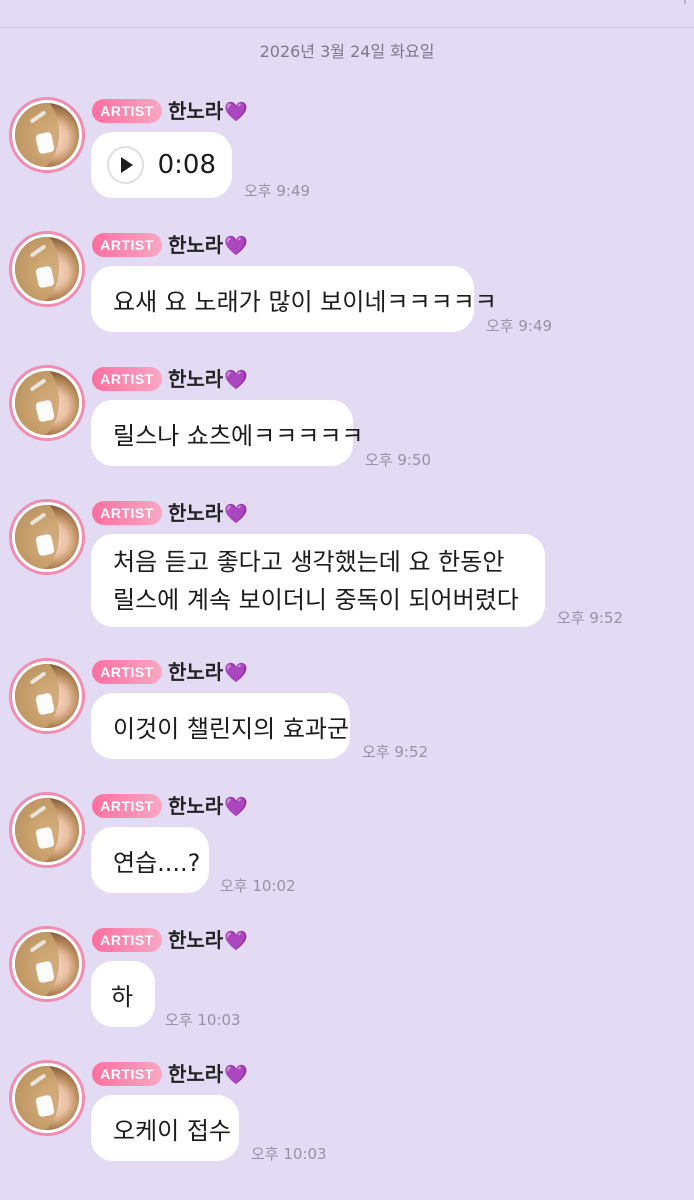  I want to click on message-text: 이것이 챌린지의 효과군, so click(231, 728).